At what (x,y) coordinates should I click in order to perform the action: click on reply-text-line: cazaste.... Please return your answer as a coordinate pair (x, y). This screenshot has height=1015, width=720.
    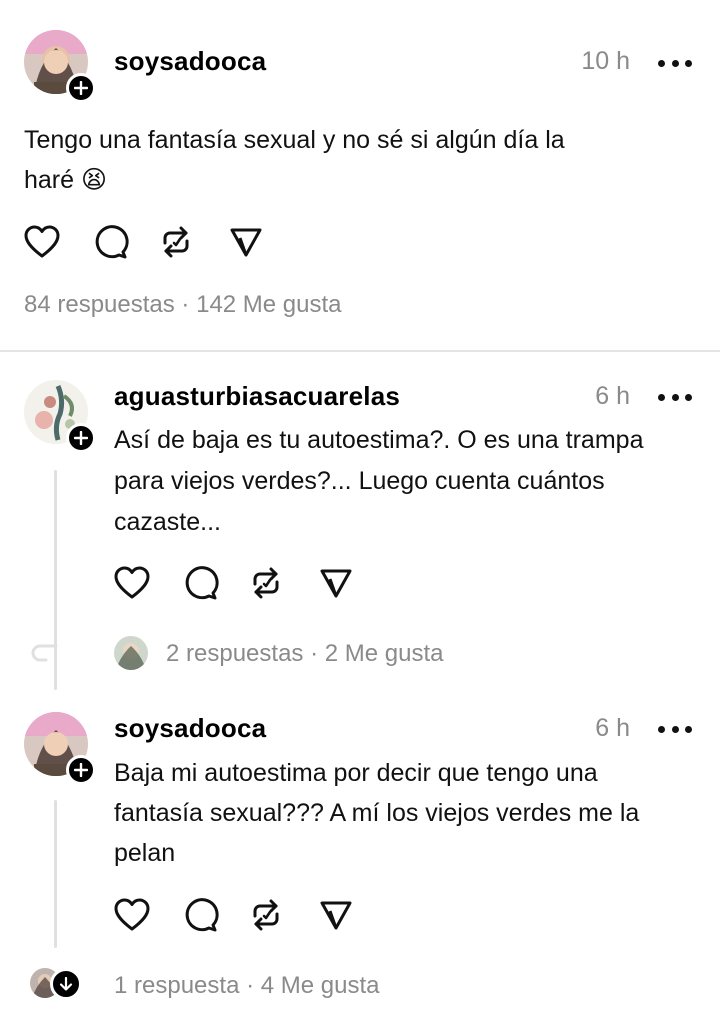
    Looking at the image, I should click on (167, 522).